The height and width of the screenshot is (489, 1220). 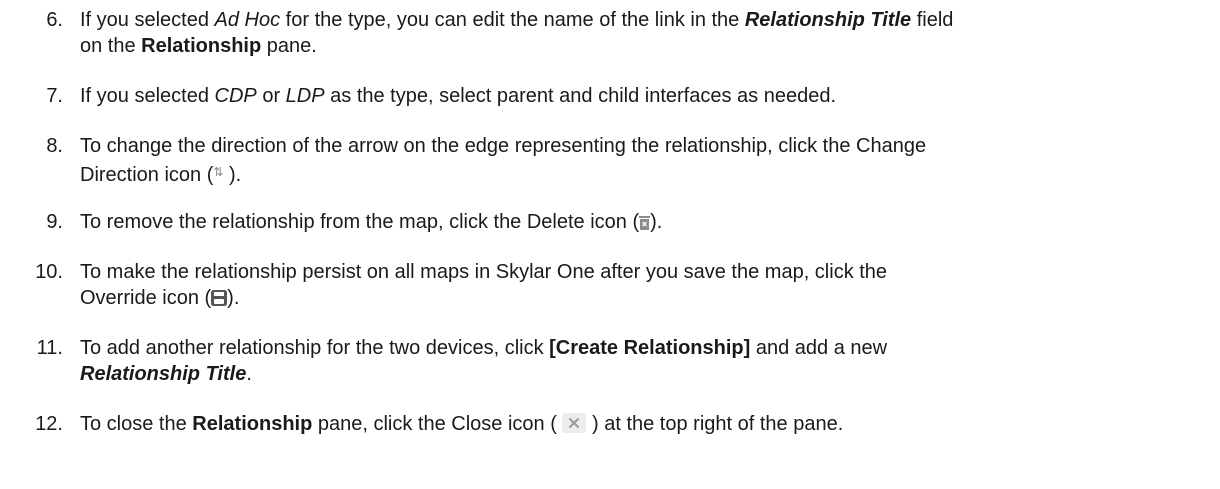 What do you see at coordinates (645, 220) in the screenshot?
I see `delete-icon` at bounding box center [645, 220].